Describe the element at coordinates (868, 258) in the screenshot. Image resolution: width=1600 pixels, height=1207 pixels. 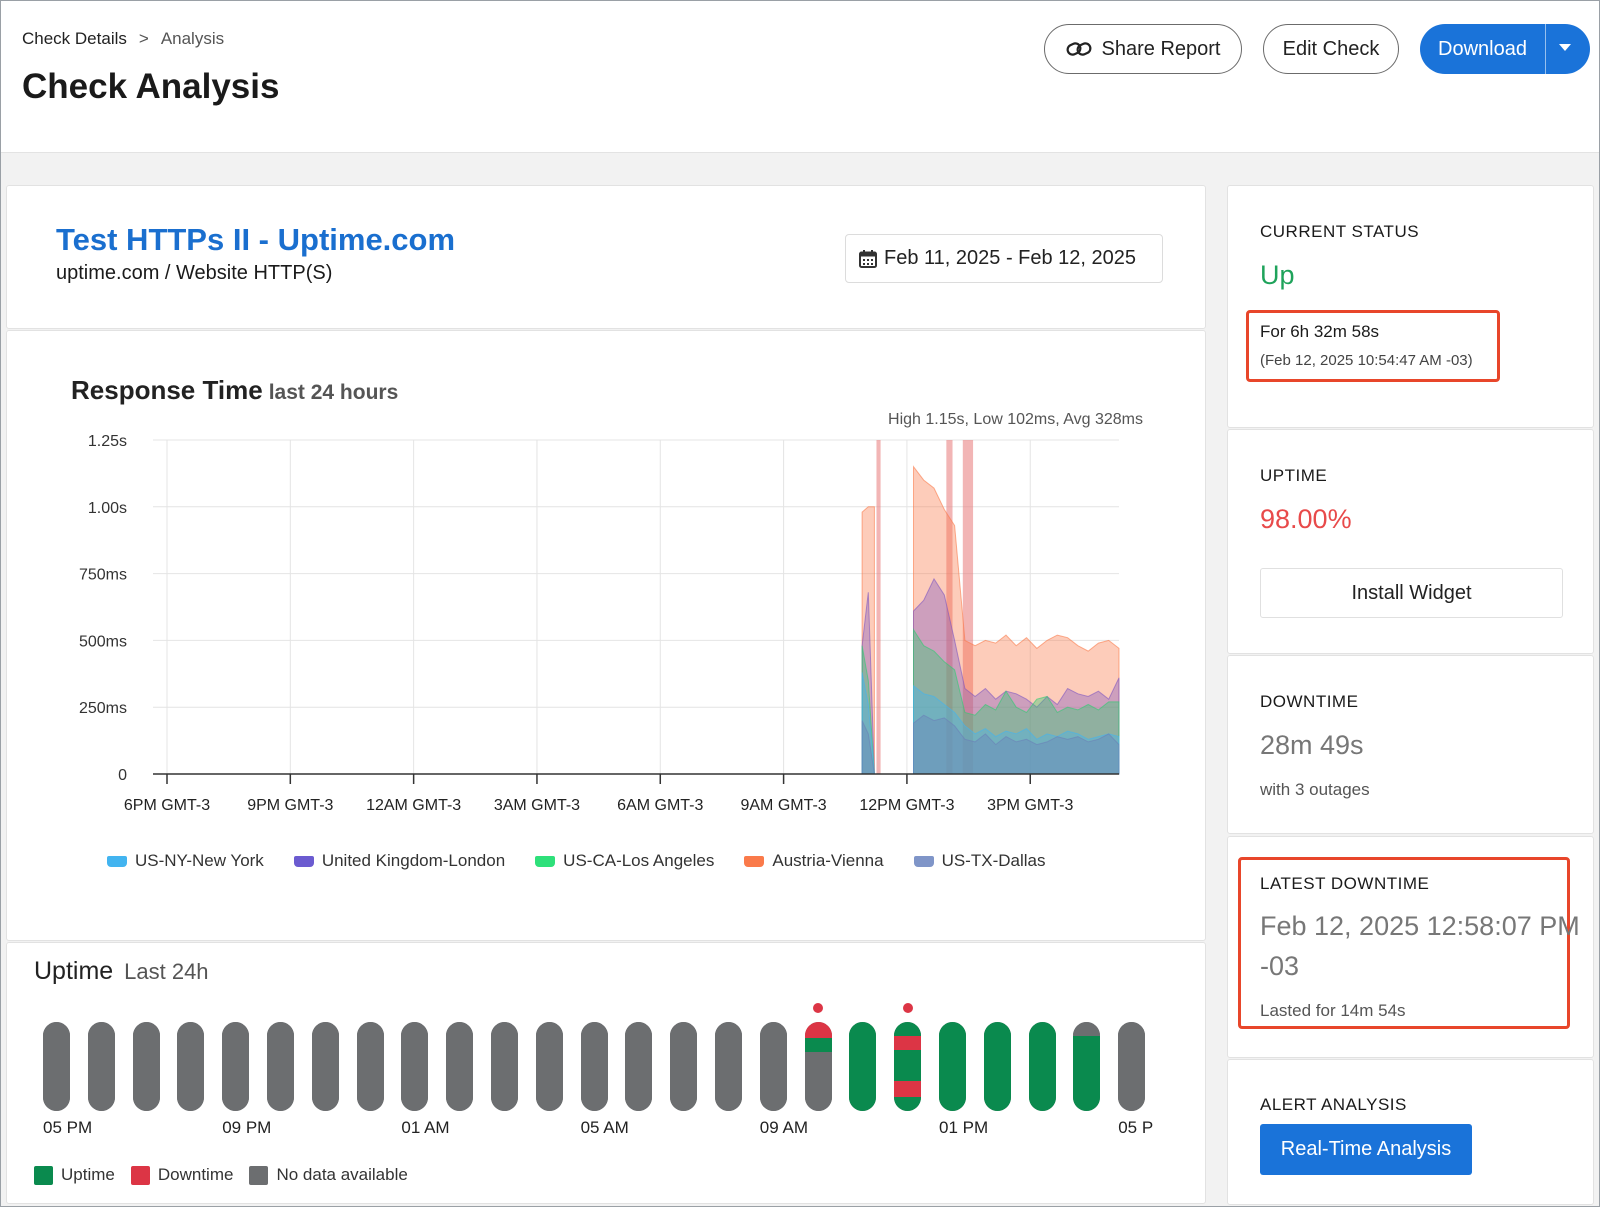
I see `calendar-icon` at that location.